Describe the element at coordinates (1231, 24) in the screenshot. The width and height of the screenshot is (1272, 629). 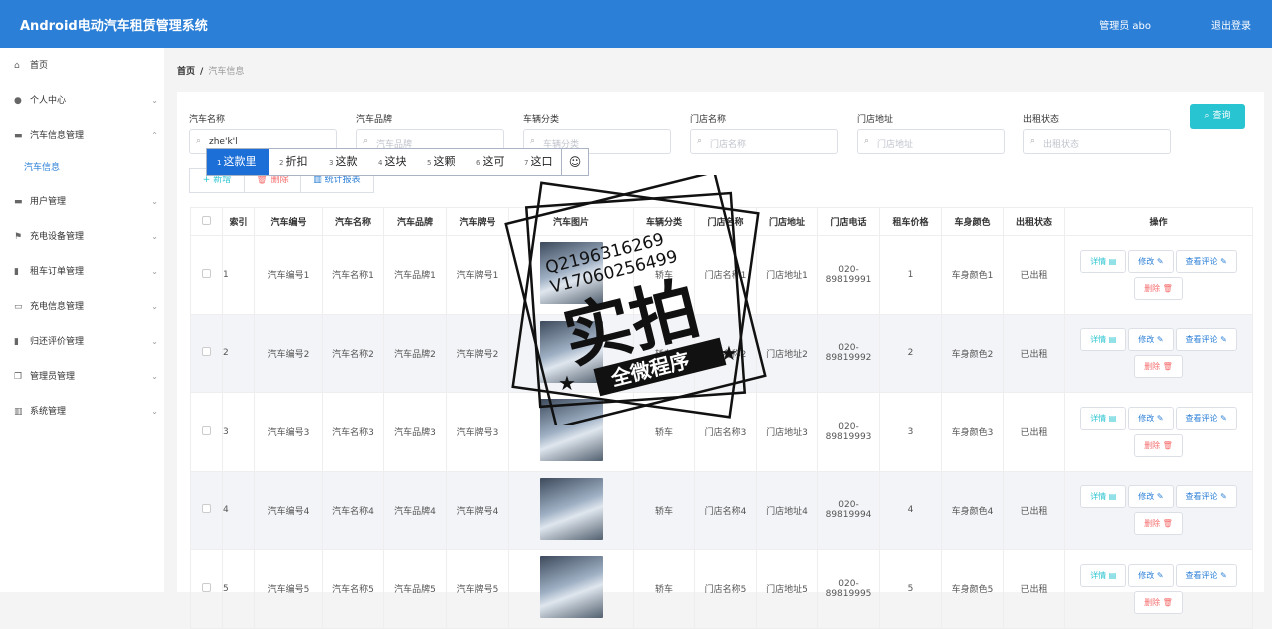
I see `logout-link: 退出登录` at that location.